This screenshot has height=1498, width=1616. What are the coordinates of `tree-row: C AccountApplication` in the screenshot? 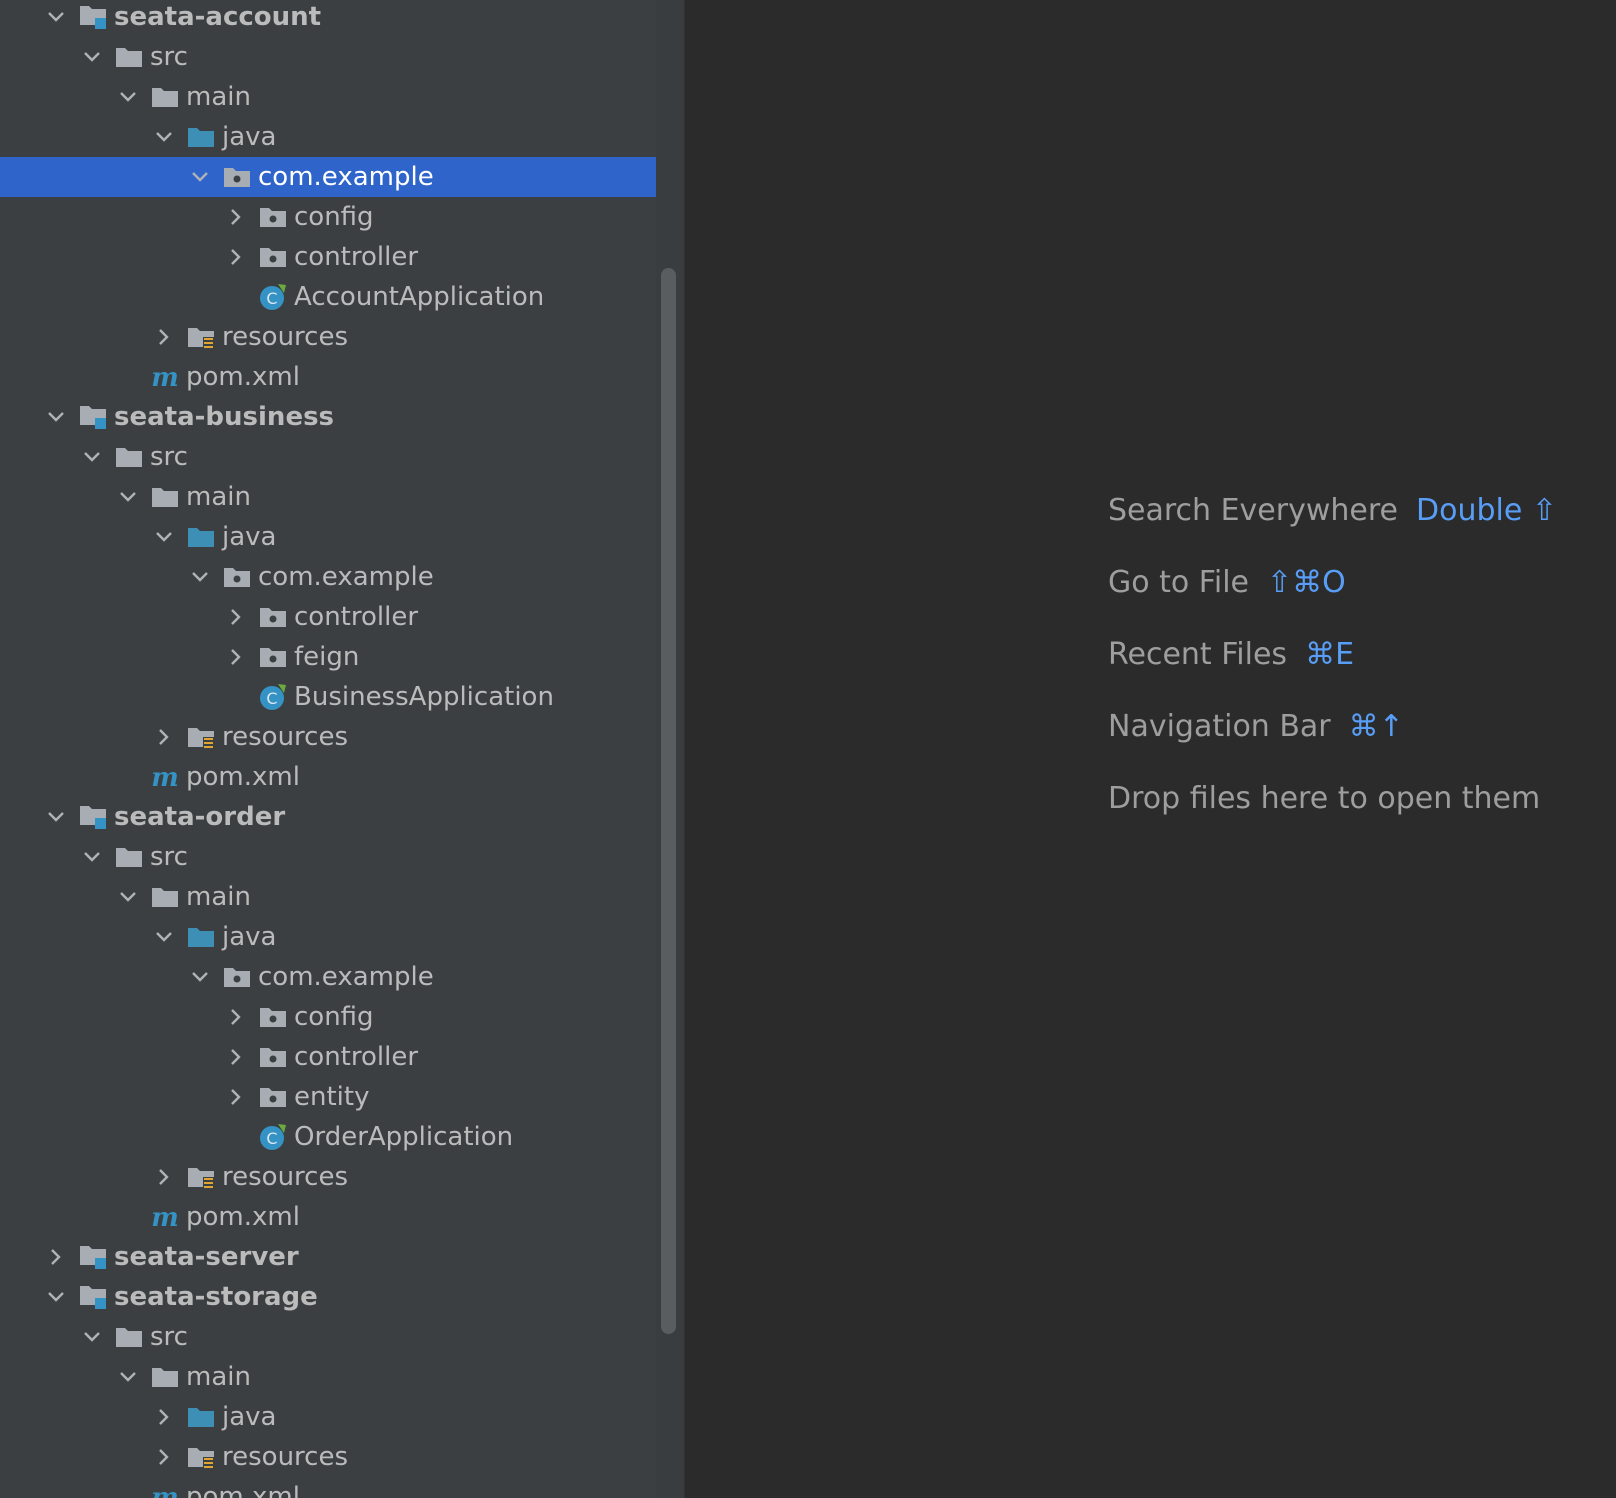 It's located at (328, 297).